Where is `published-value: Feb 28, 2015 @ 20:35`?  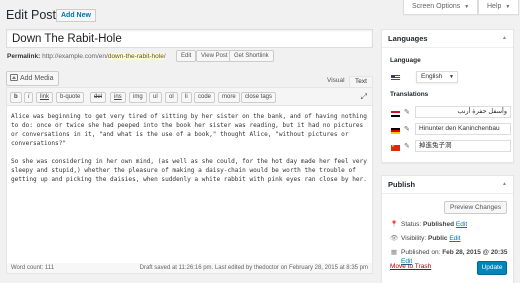 published-value: Feb 28, 2015 @ 20:35 is located at coordinates (475, 252).